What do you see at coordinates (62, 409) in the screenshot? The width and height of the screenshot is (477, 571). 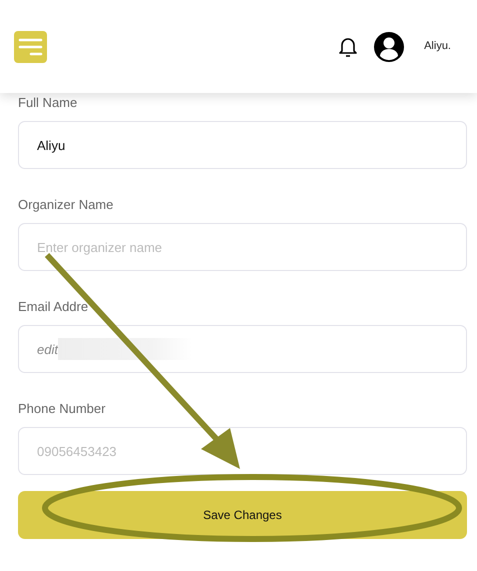 I see `field-label: Phone Number` at bounding box center [62, 409].